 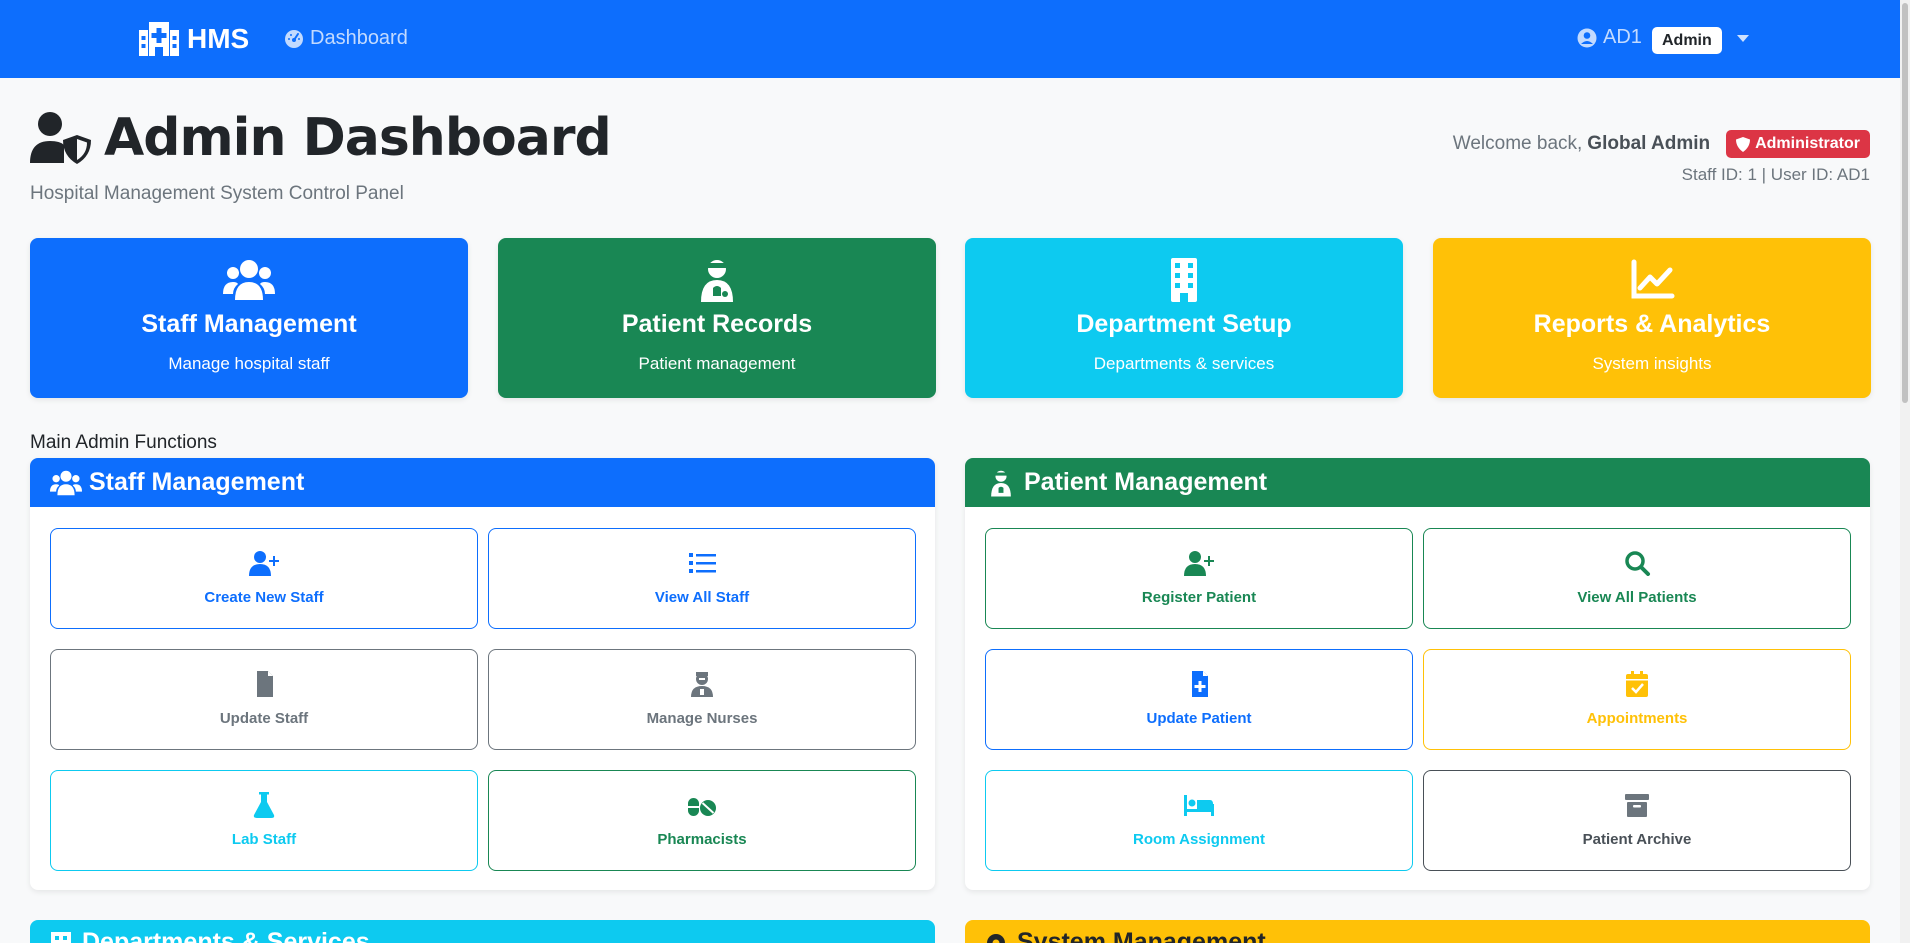 What do you see at coordinates (1637, 839) in the screenshot?
I see `button-label: Patient Archive` at bounding box center [1637, 839].